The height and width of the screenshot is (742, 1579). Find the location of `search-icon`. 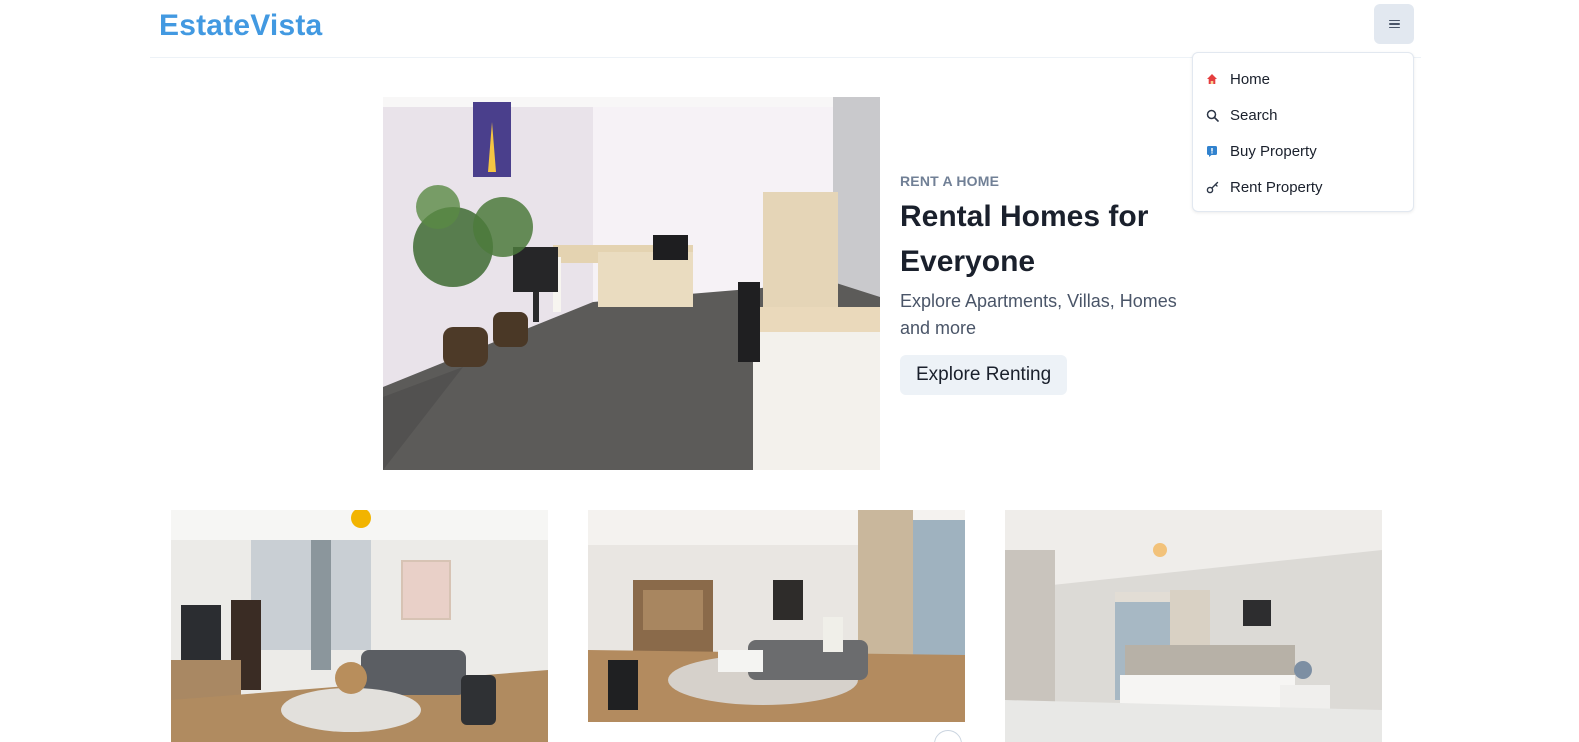

search-icon is located at coordinates (1212, 115).